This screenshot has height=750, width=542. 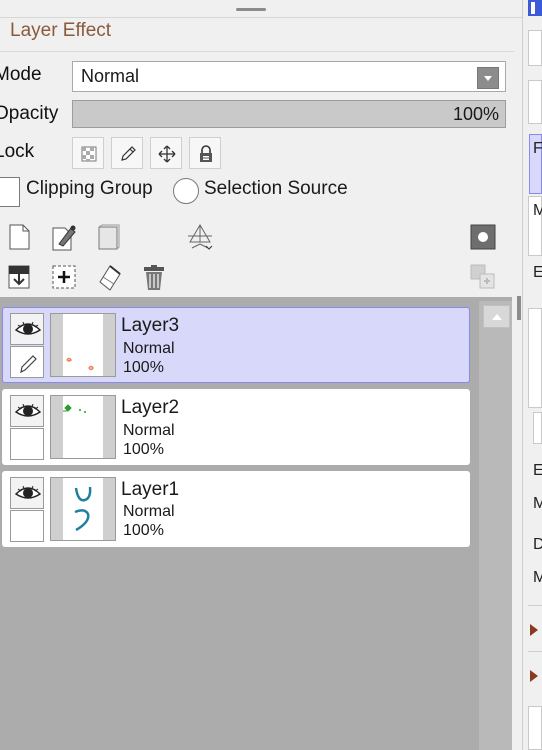 I want to click on chevron-down-icon, so click(x=488, y=78).